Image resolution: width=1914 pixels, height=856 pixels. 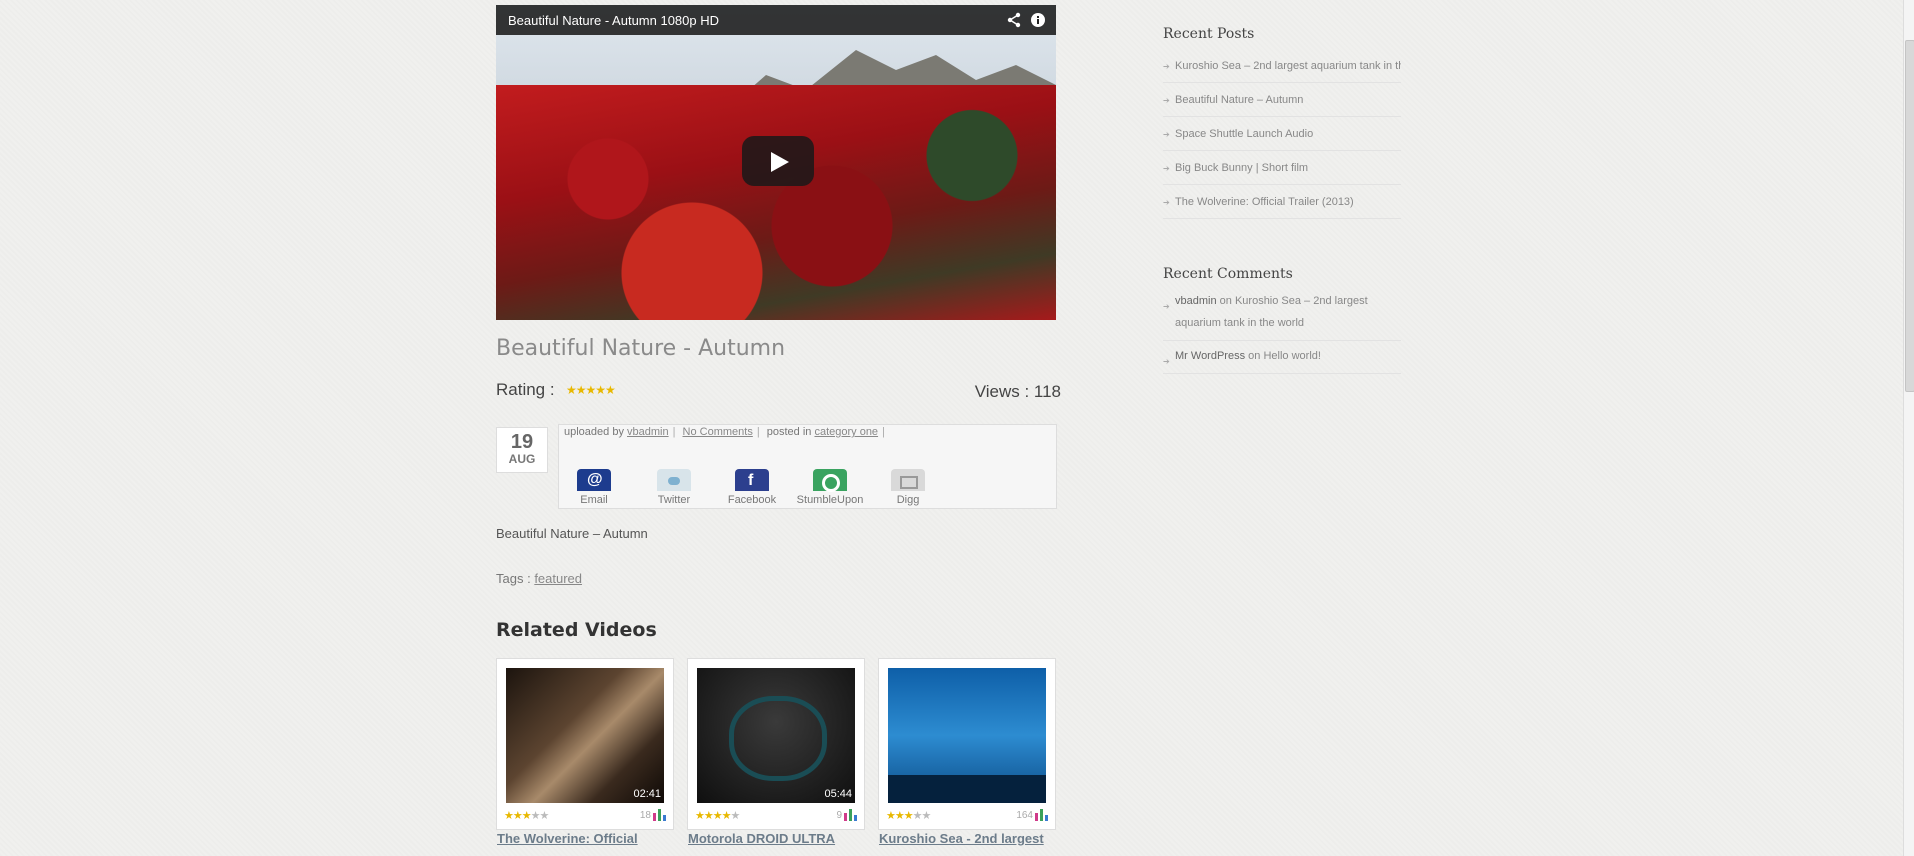 I want to click on recent-comments-title: Recent Comments, so click(x=1228, y=274).